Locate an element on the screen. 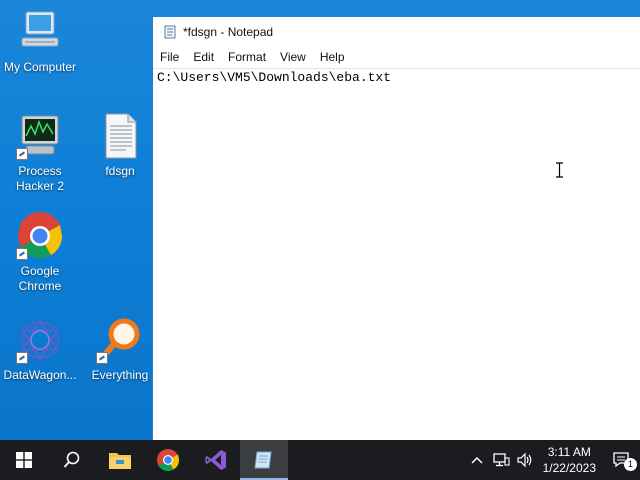 This screenshot has width=640, height=480. process-hacker-icon is located at coordinates (40, 136).